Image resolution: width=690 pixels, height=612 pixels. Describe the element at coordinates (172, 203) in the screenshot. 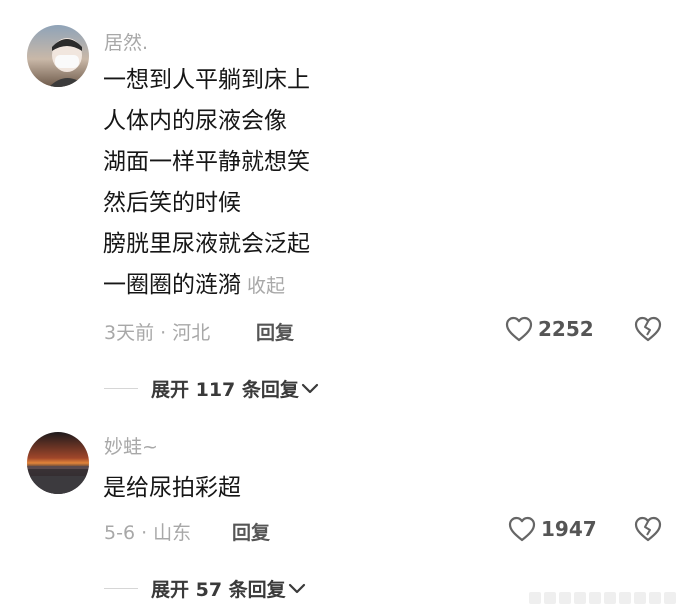

I see `comment-line: 然后笑的时候` at that location.